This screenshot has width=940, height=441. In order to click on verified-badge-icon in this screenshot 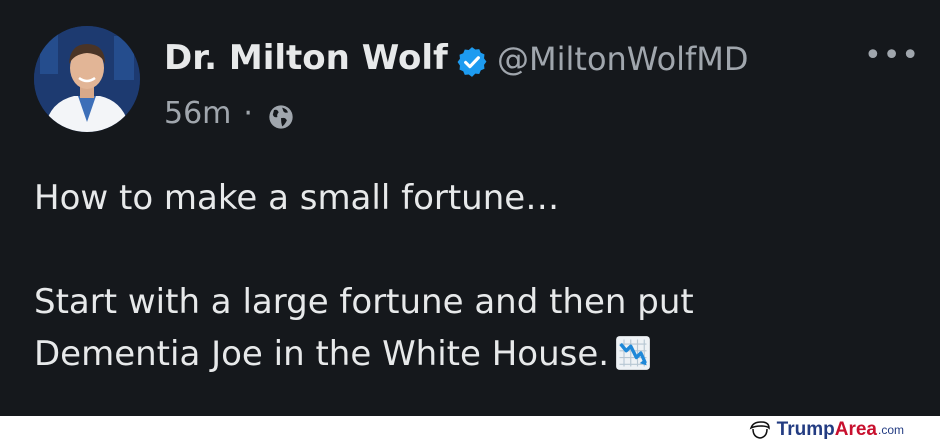, I will do `click(472, 62)`.